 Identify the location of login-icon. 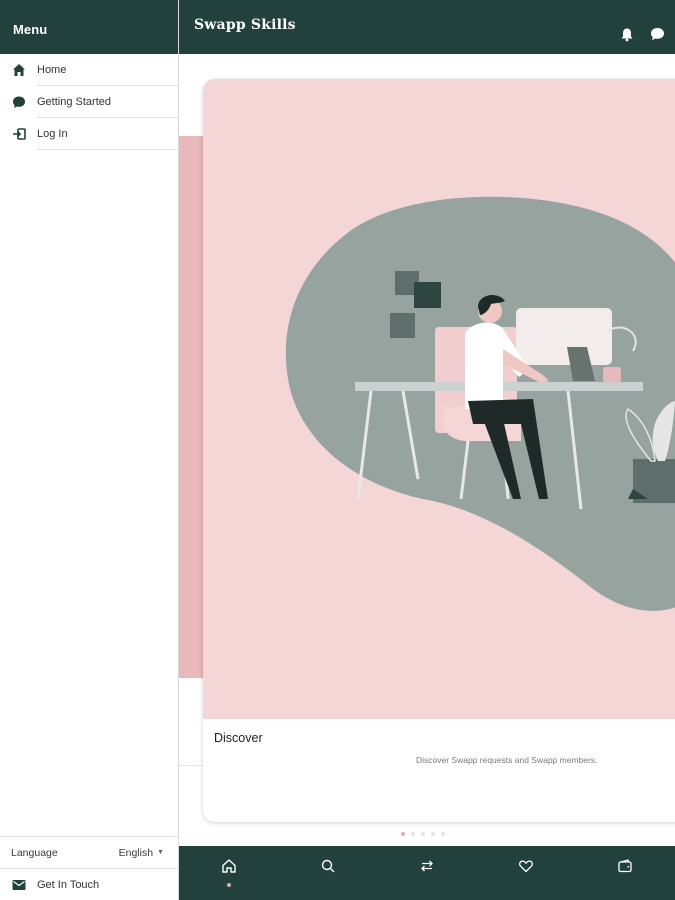
(19, 134).